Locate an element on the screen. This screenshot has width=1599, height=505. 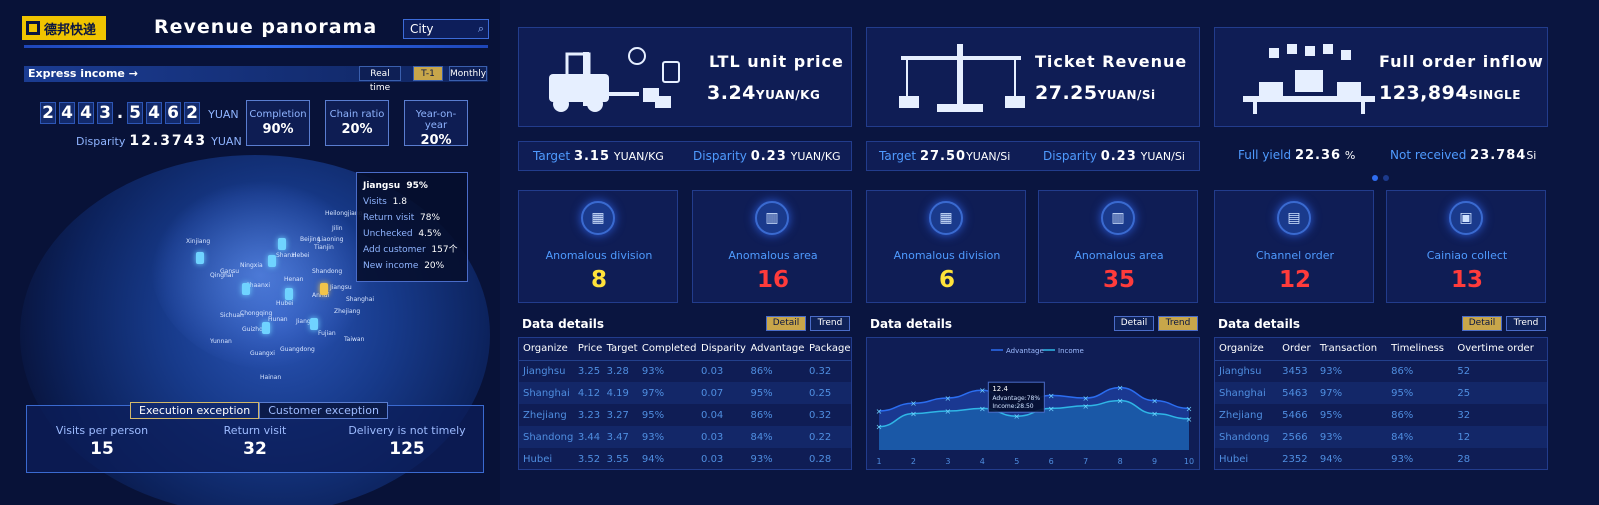
ticket-anomalous-area: ▥ Anomalous area 35 is located at coordinates (1118, 246).